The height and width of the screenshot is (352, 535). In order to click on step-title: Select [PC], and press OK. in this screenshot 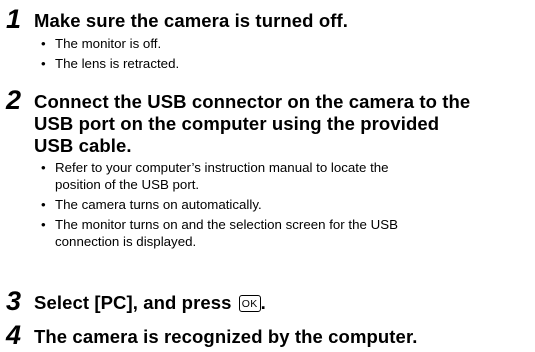, I will do `click(150, 303)`.